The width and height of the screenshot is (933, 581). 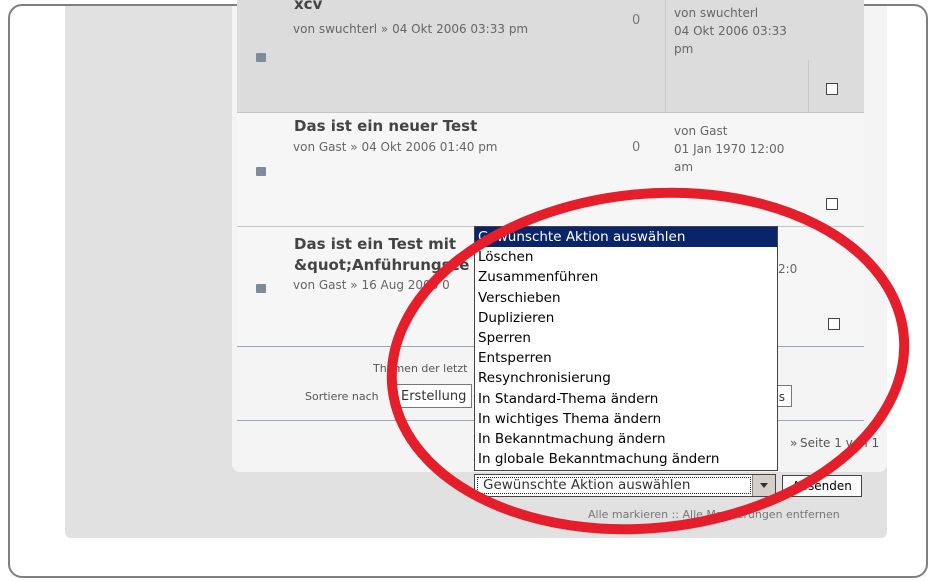 I want to click on topic-author: von Gast » 16 Aug 2006 0, so click(x=371, y=285).